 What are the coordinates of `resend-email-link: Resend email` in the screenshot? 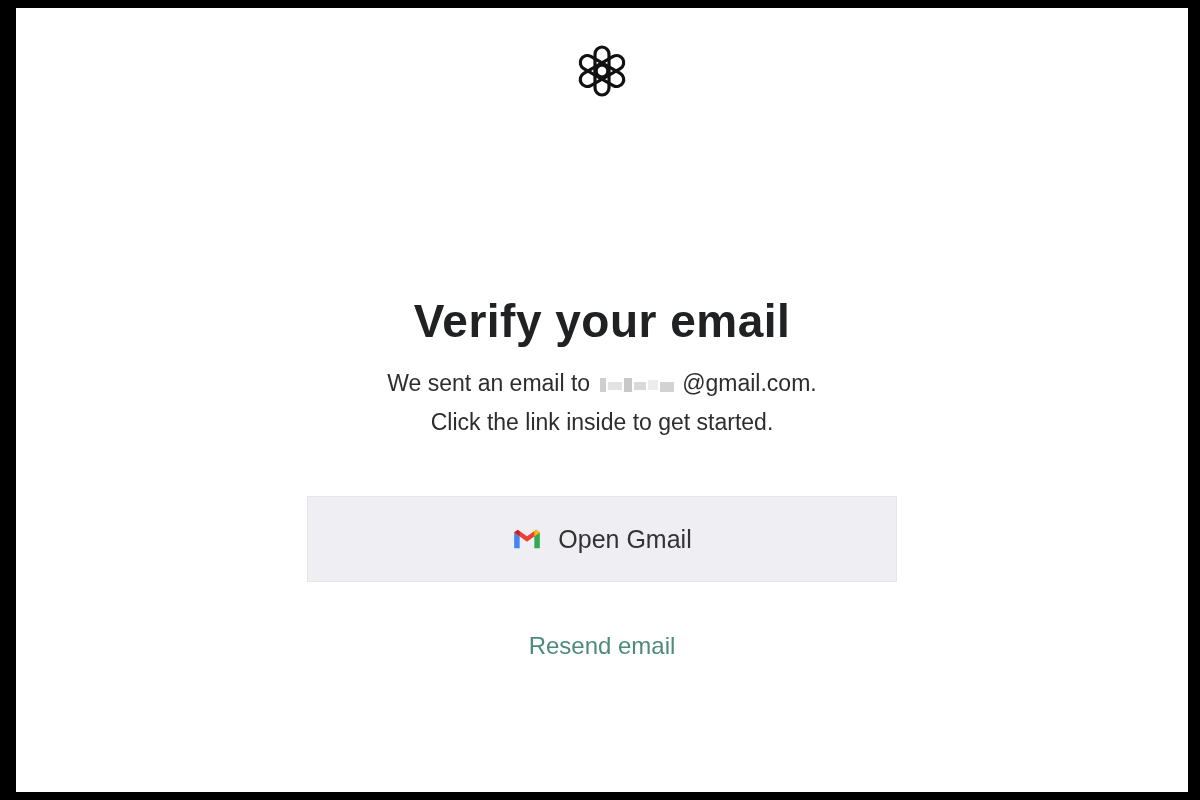 It's located at (602, 646).